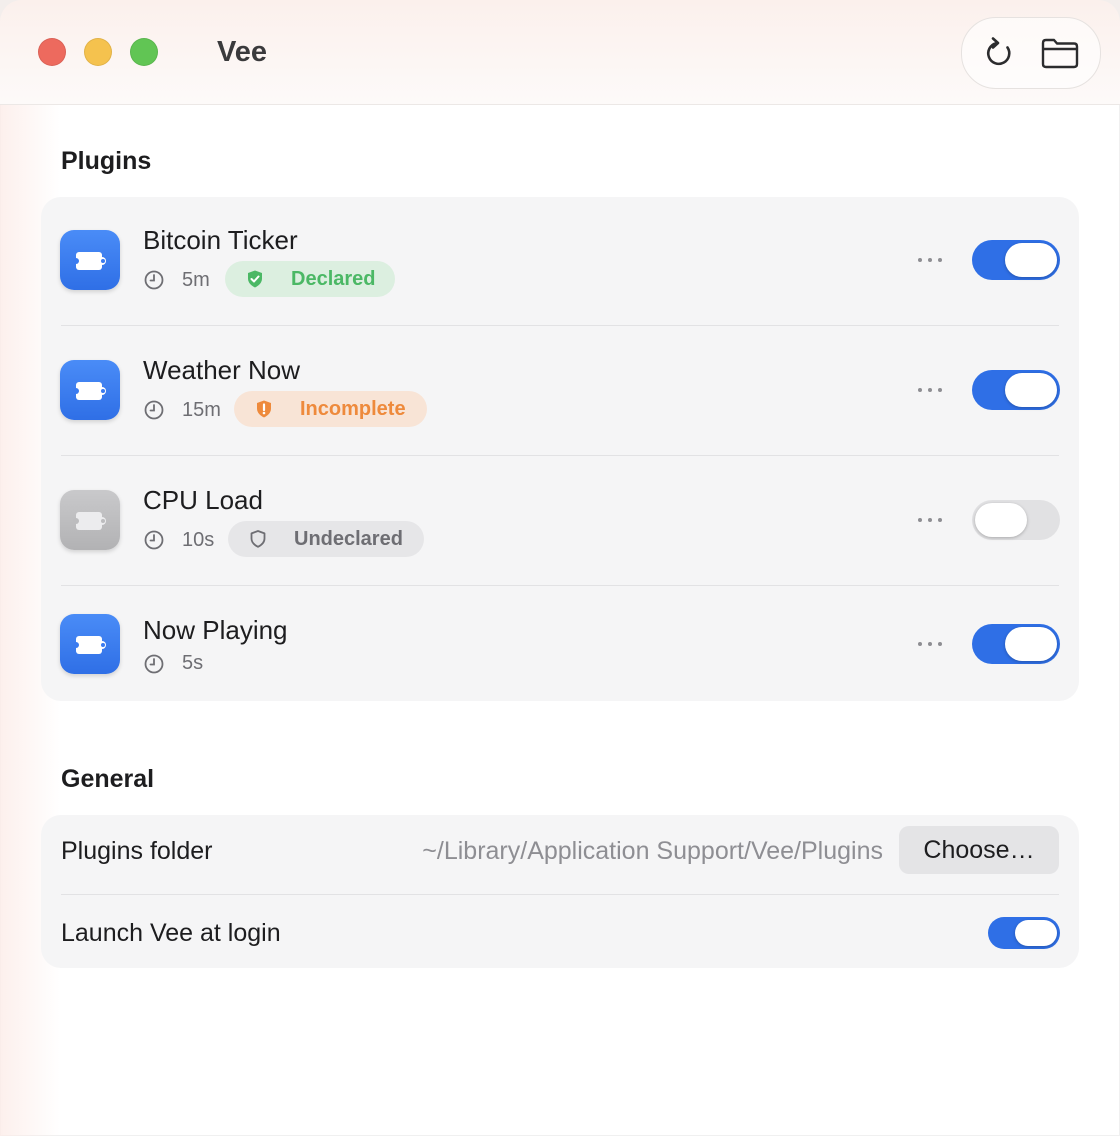 This screenshot has height=1136, width=1120. Describe the element at coordinates (108, 779) in the screenshot. I see `general-section-title: General` at that location.